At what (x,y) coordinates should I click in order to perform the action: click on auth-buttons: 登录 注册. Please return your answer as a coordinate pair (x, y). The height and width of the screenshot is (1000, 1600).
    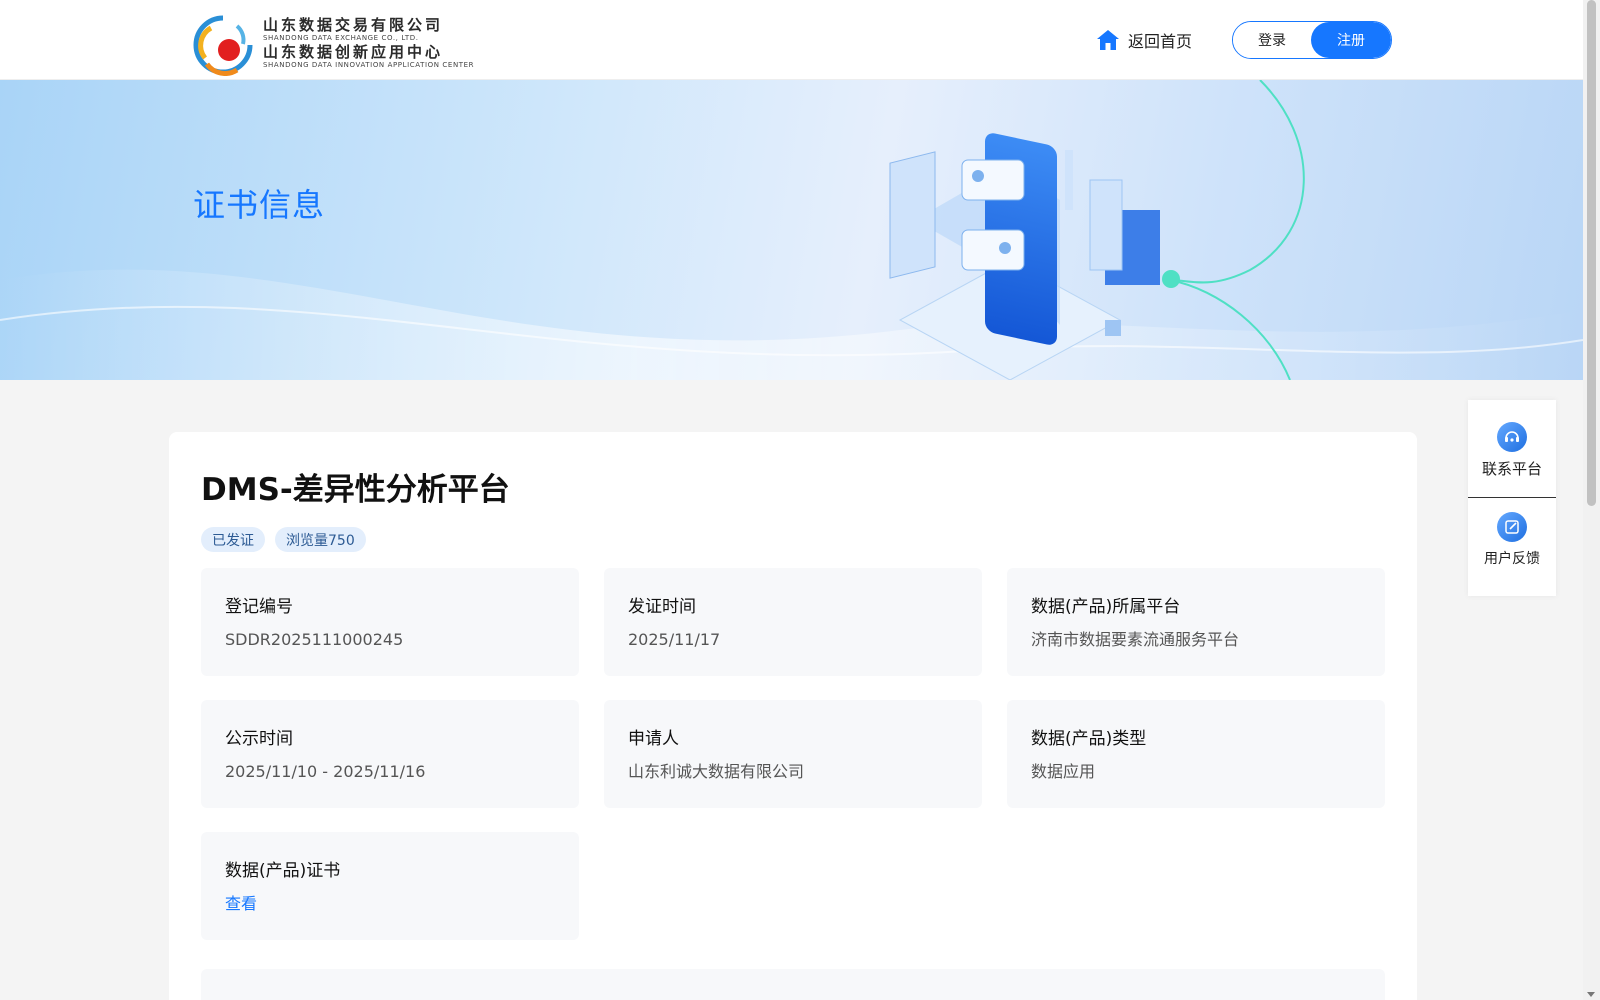
    Looking at the image, I should click on (1312, 40).